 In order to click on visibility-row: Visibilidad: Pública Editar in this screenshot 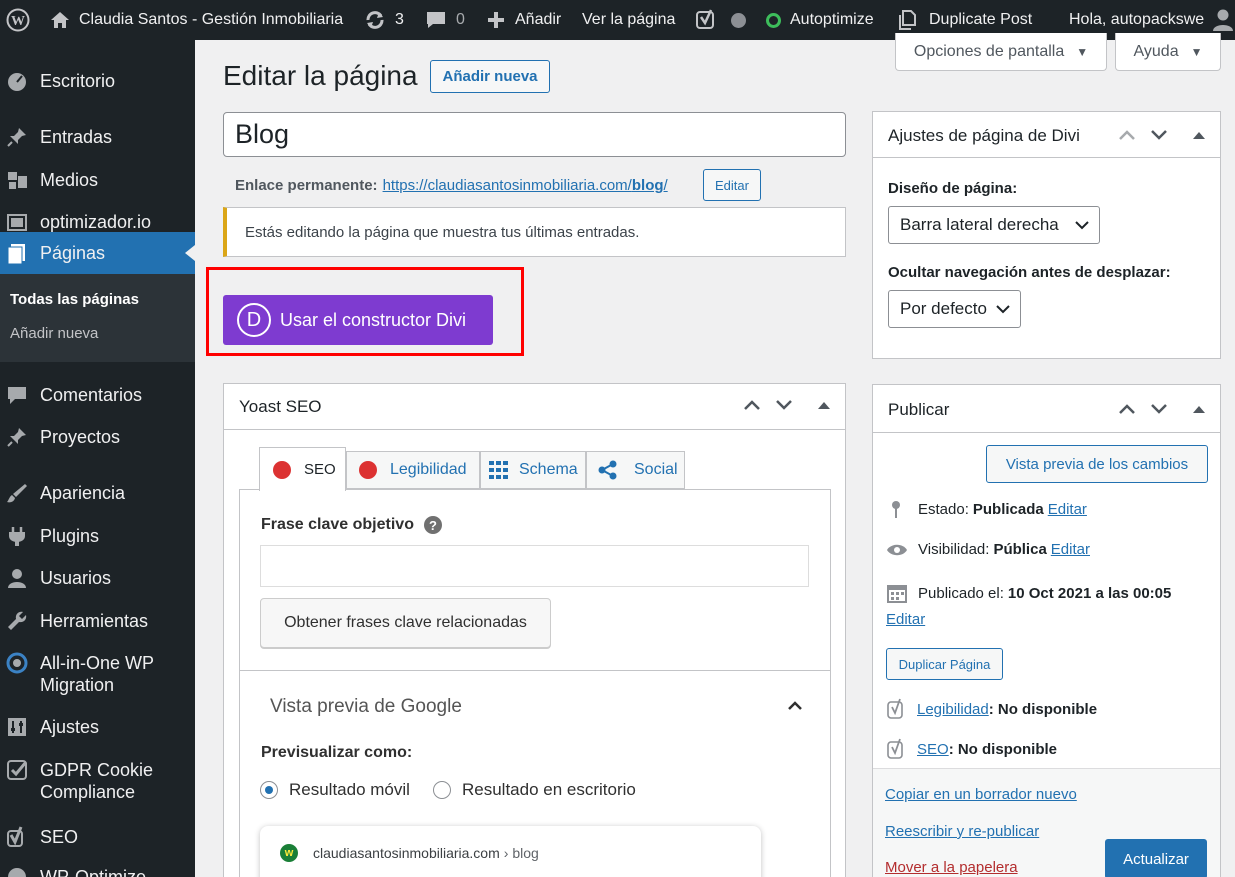, I will do `click(988, 549)`.